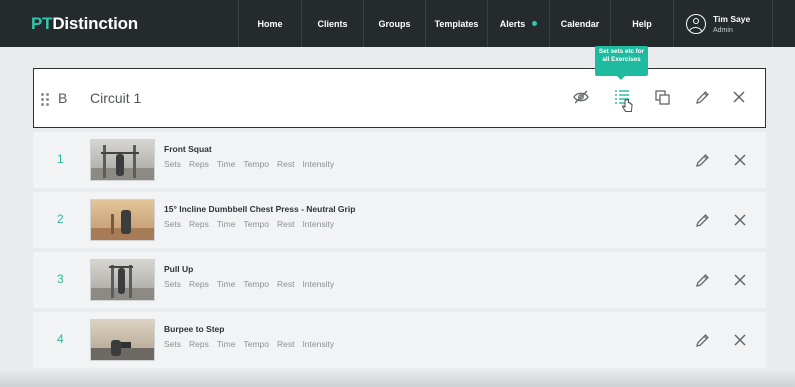 The height and width of the screenshot is (387, 795). I want to click on exercise-name: Pull Up, so click(178, 269).